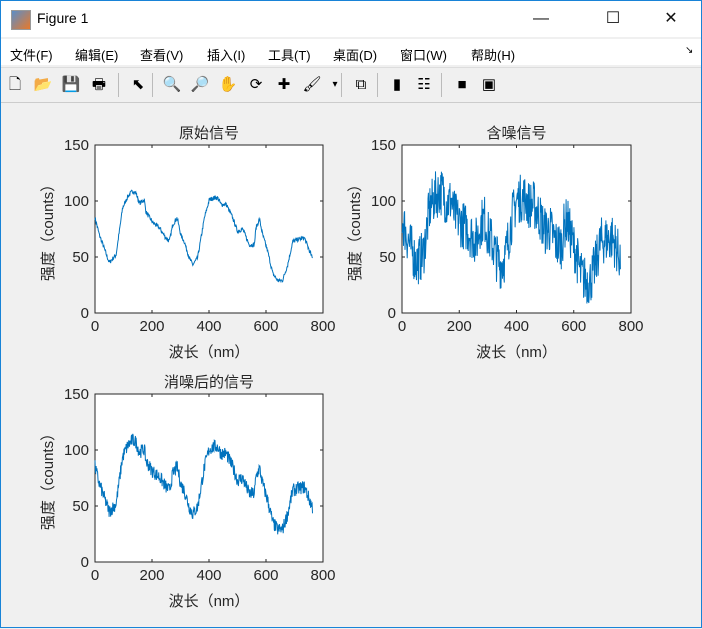  I want to click on axes-title: 消噪后的信号, so click(209, 382).